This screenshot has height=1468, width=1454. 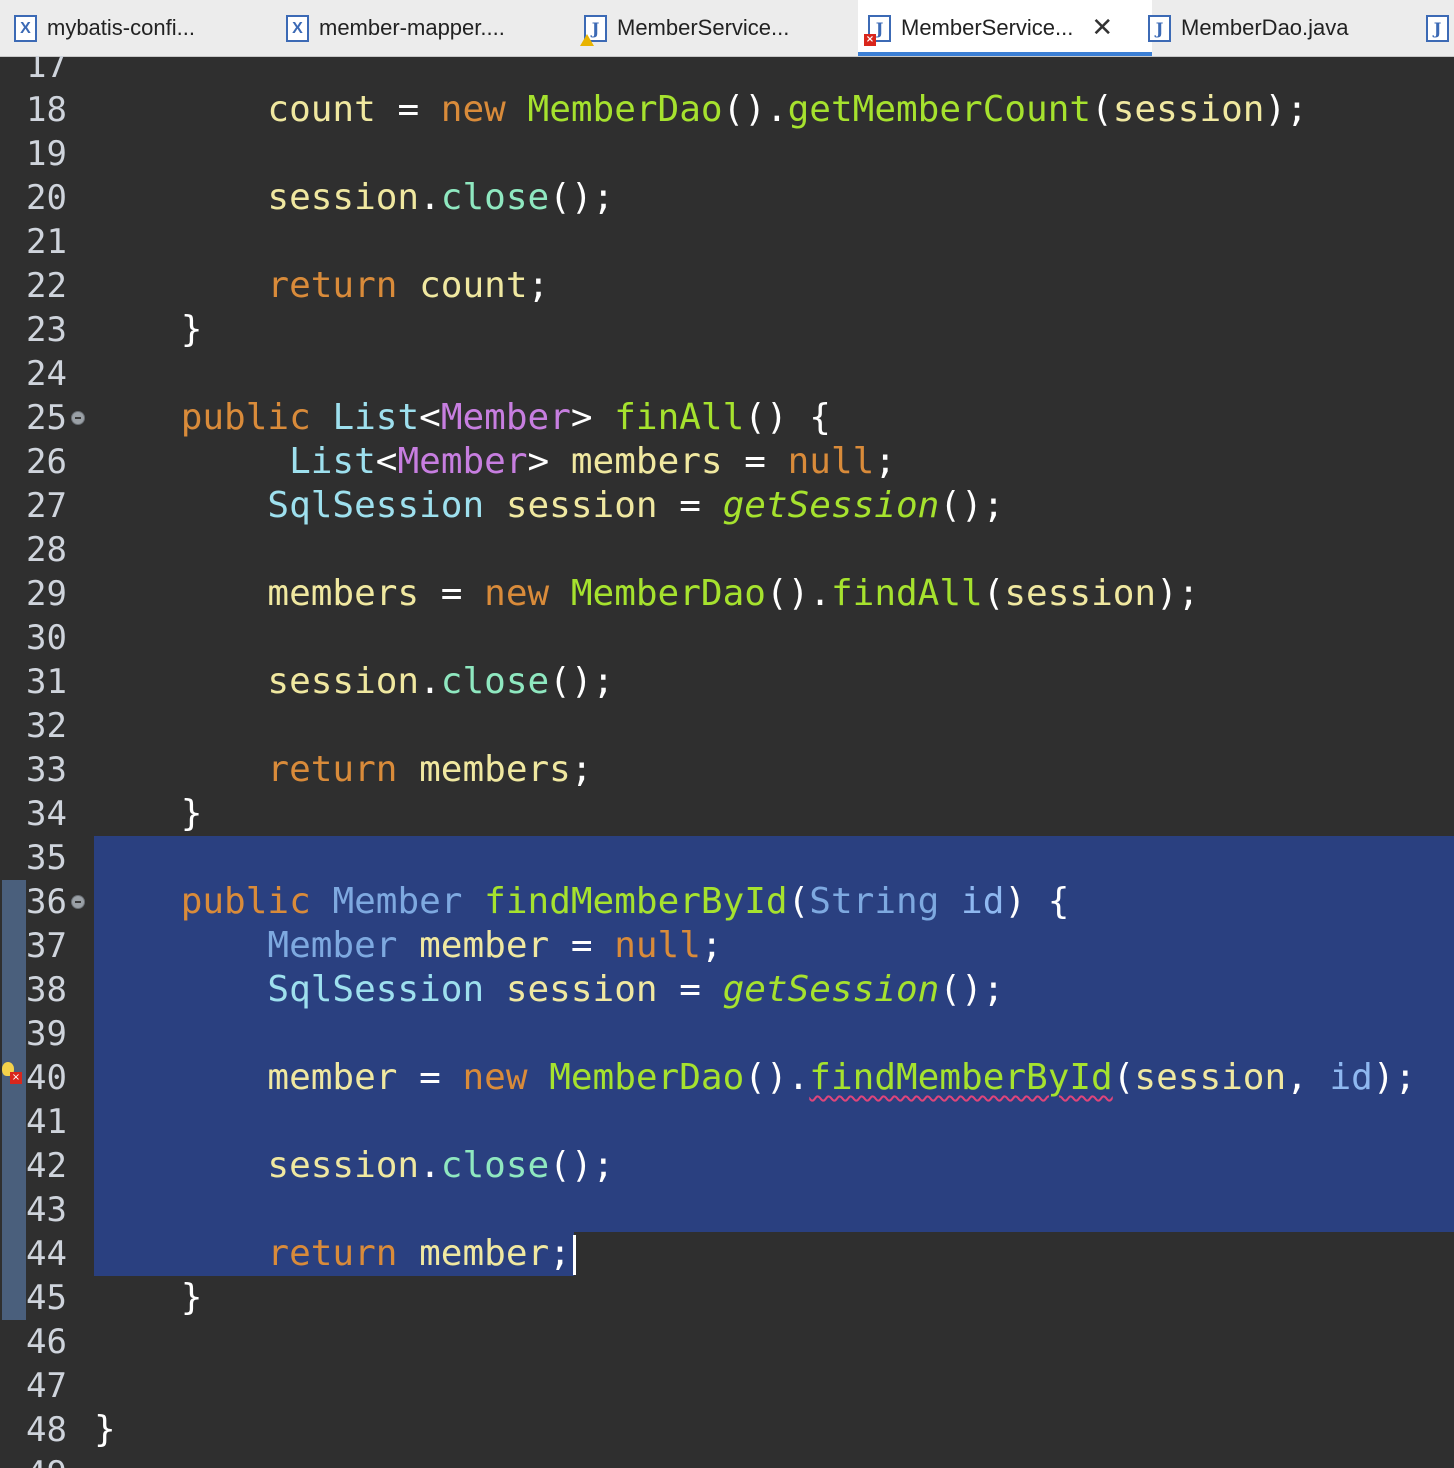 What do you see at coordinates (727, 286) in the screenshot?
I see `code-line: 22 return count;` at bounding box center [727, 286].